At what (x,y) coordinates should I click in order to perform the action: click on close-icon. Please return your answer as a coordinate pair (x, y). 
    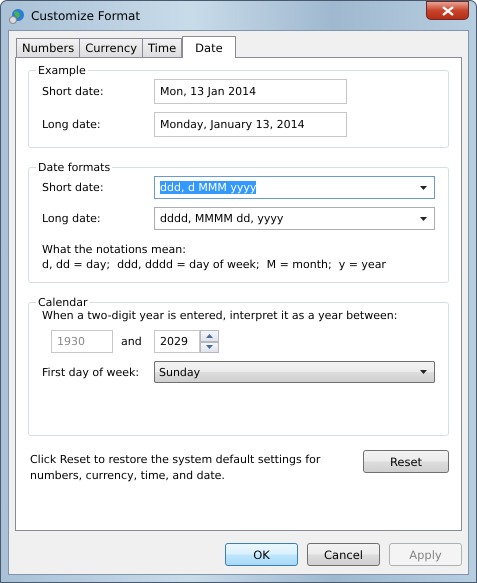
    Looking at the image, I should click on (448, 11).